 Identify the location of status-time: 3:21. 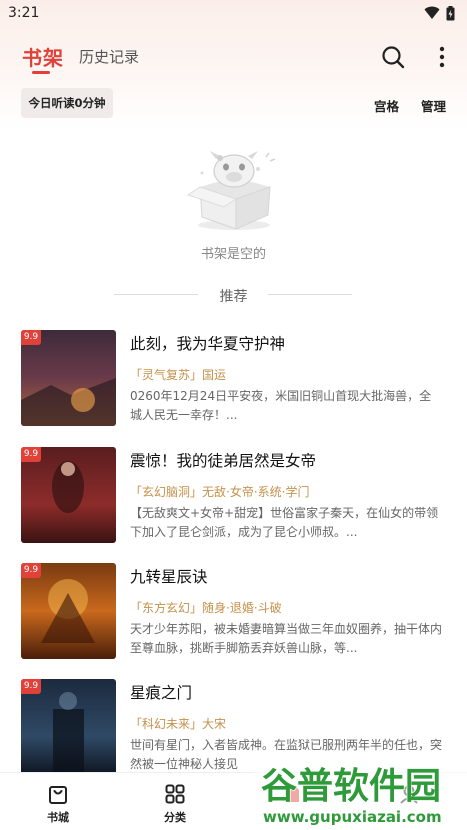
(24, 13).